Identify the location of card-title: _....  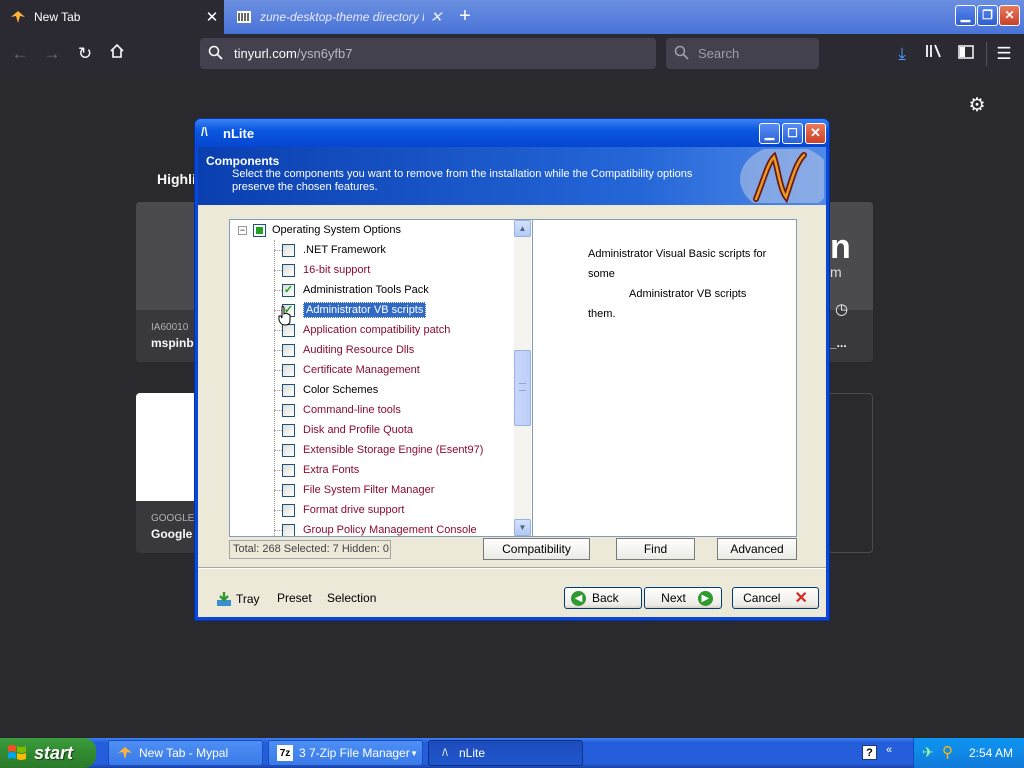
(838, 343).